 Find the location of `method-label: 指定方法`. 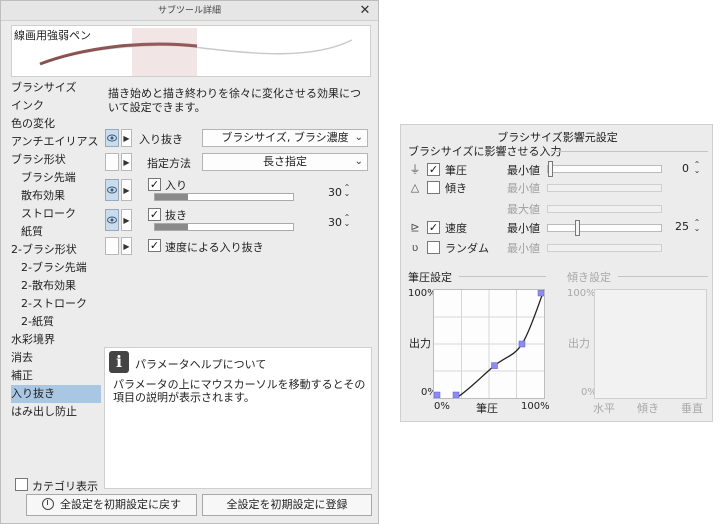

method-label: 指定方法 is located at coordinates (169, 163).